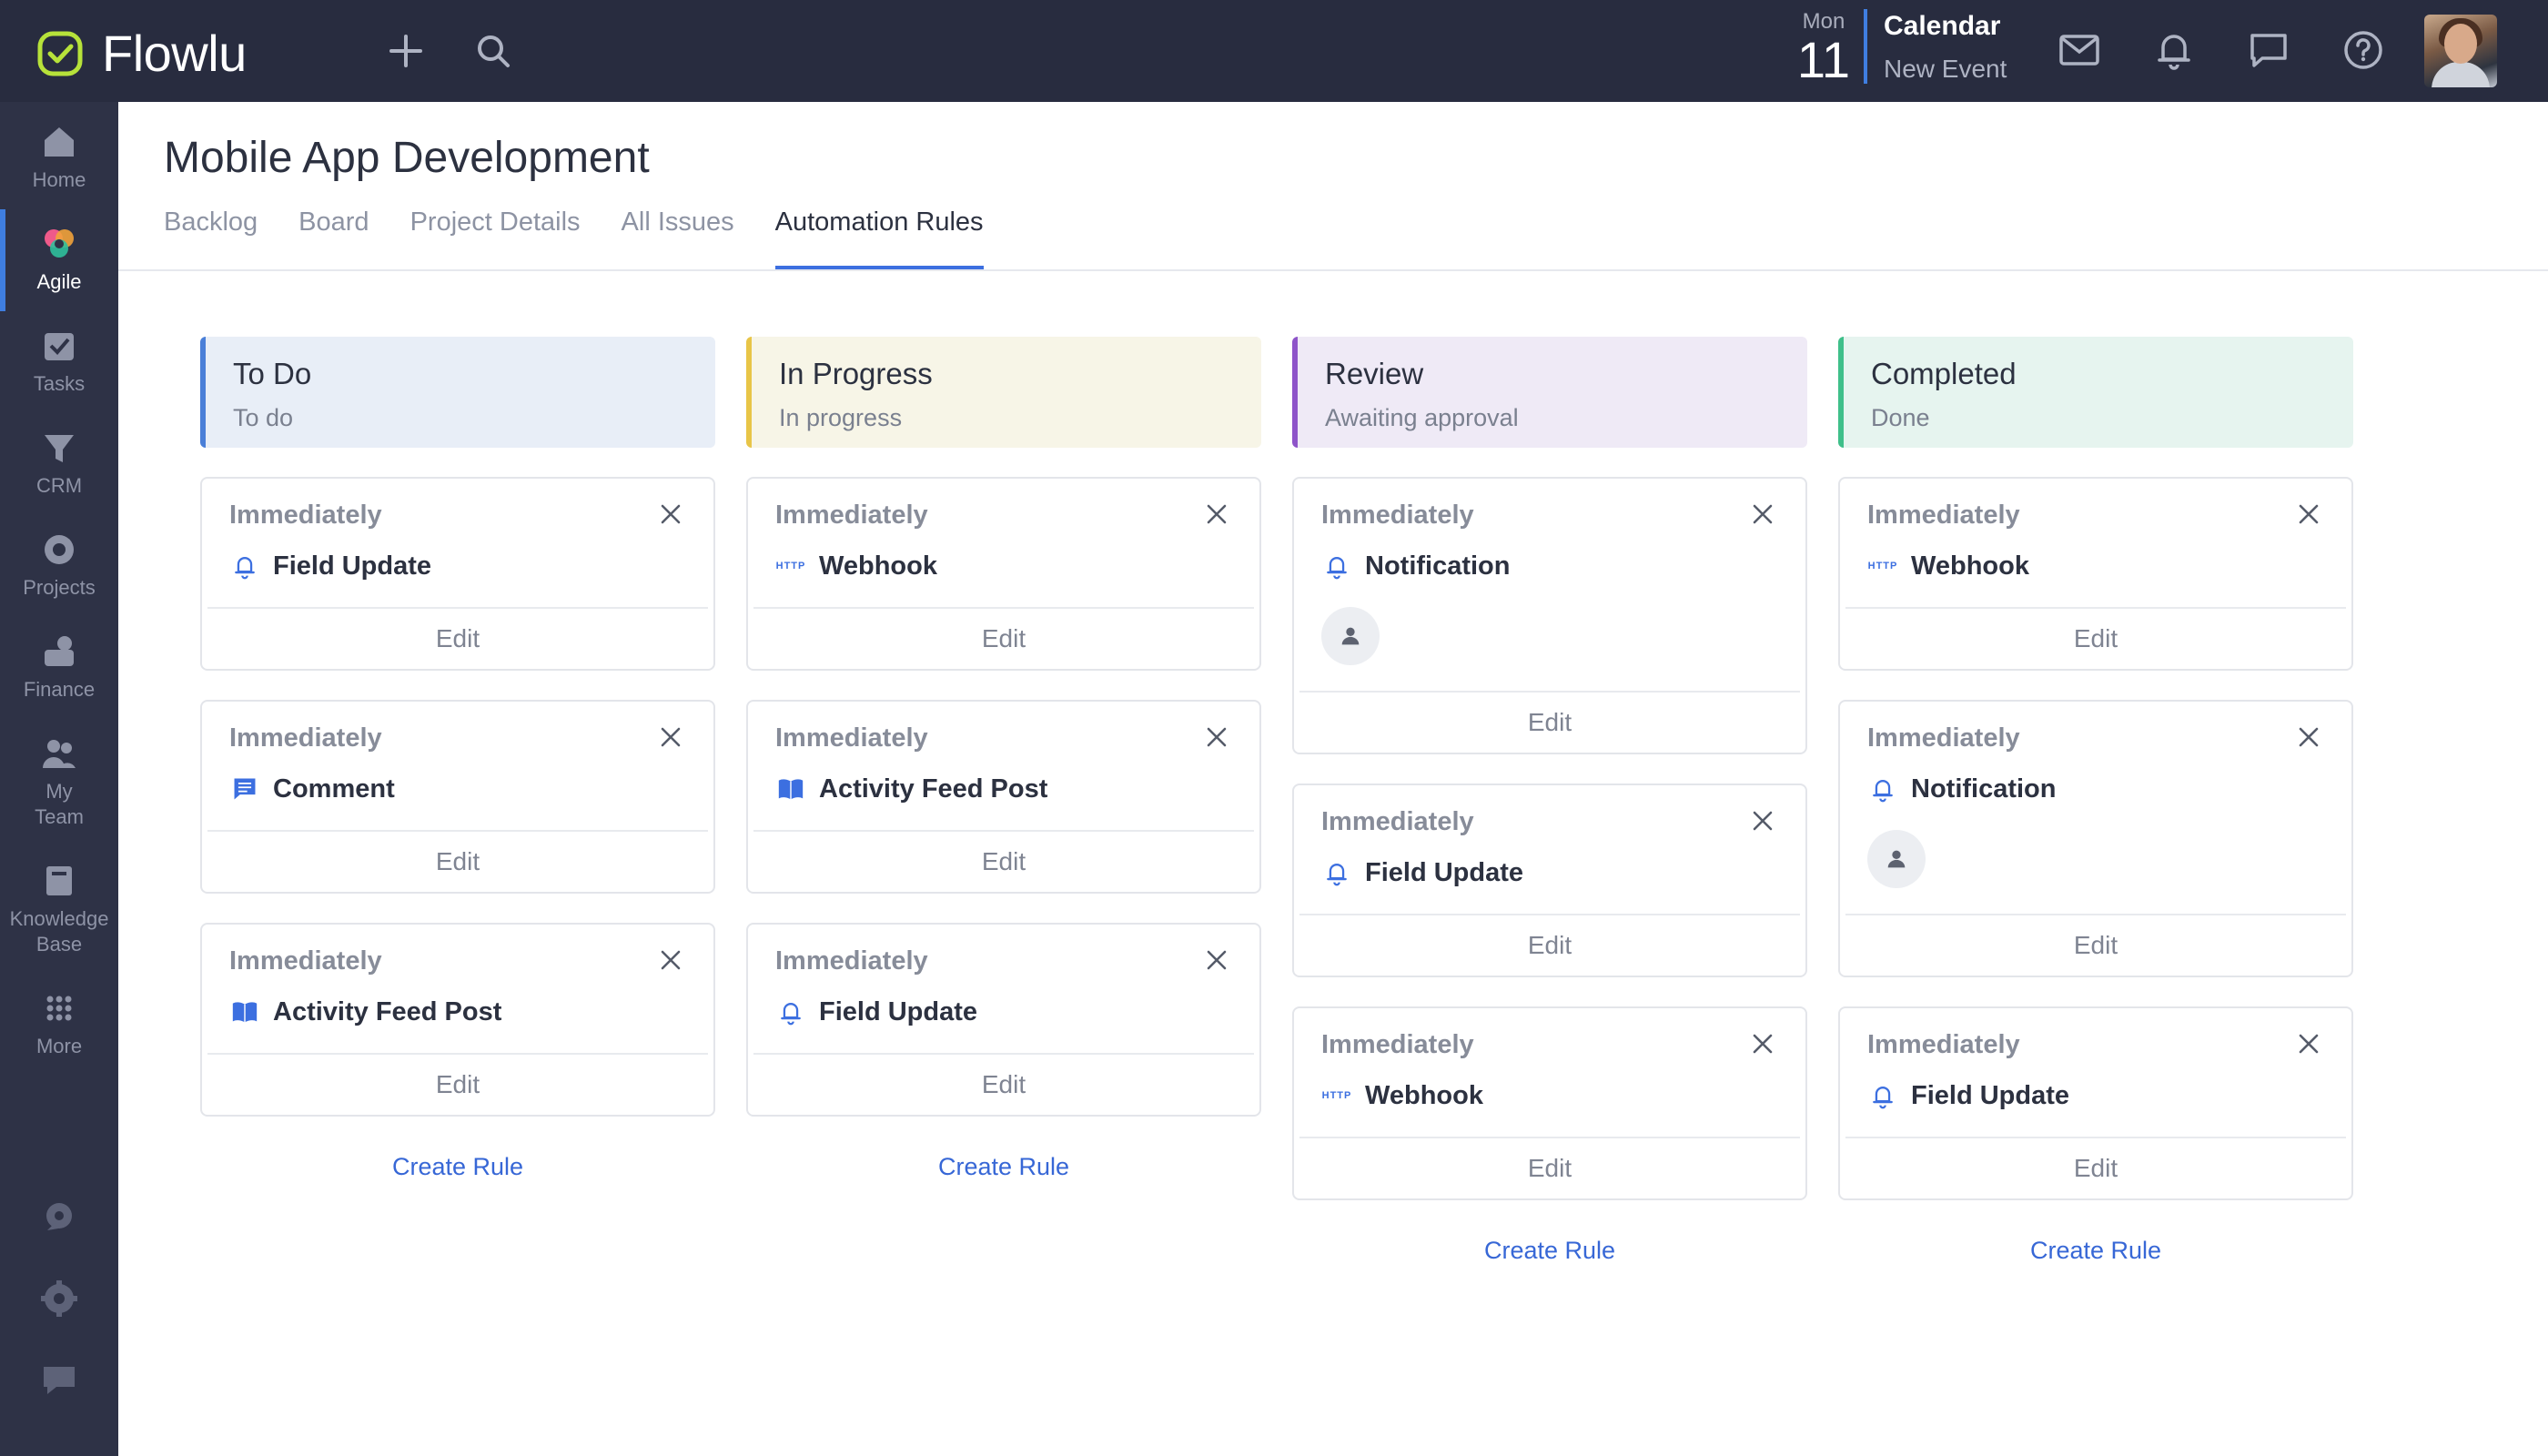  What do you see at coordinates (1274, 51) in the screenshot?
I see `top-bar: Flowlu Mon 11 Calendar New Event` at bounding box center [1274, 51].